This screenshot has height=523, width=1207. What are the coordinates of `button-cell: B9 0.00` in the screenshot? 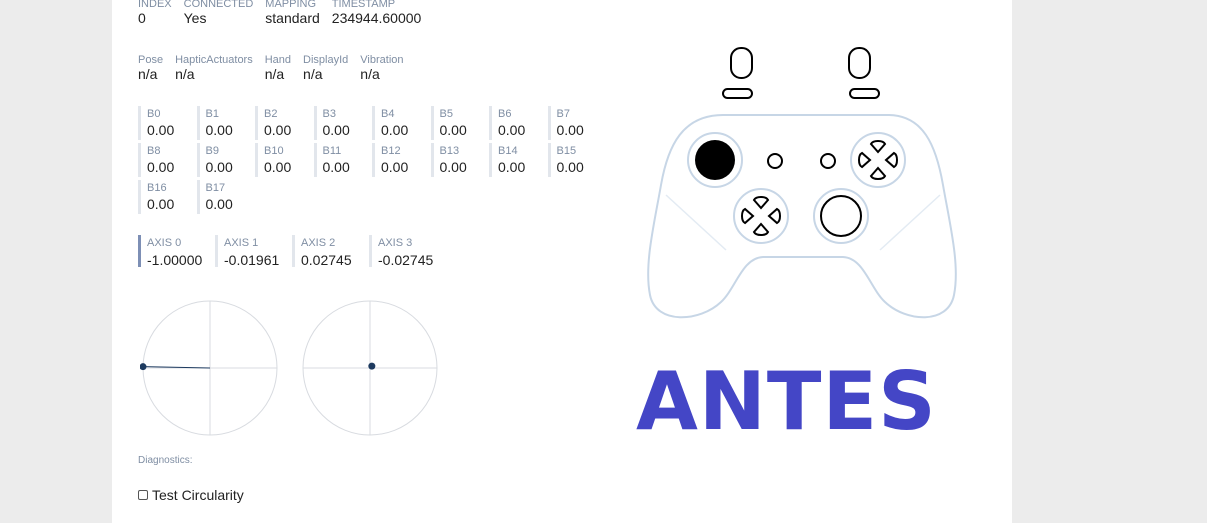 It's located at (224, 160).